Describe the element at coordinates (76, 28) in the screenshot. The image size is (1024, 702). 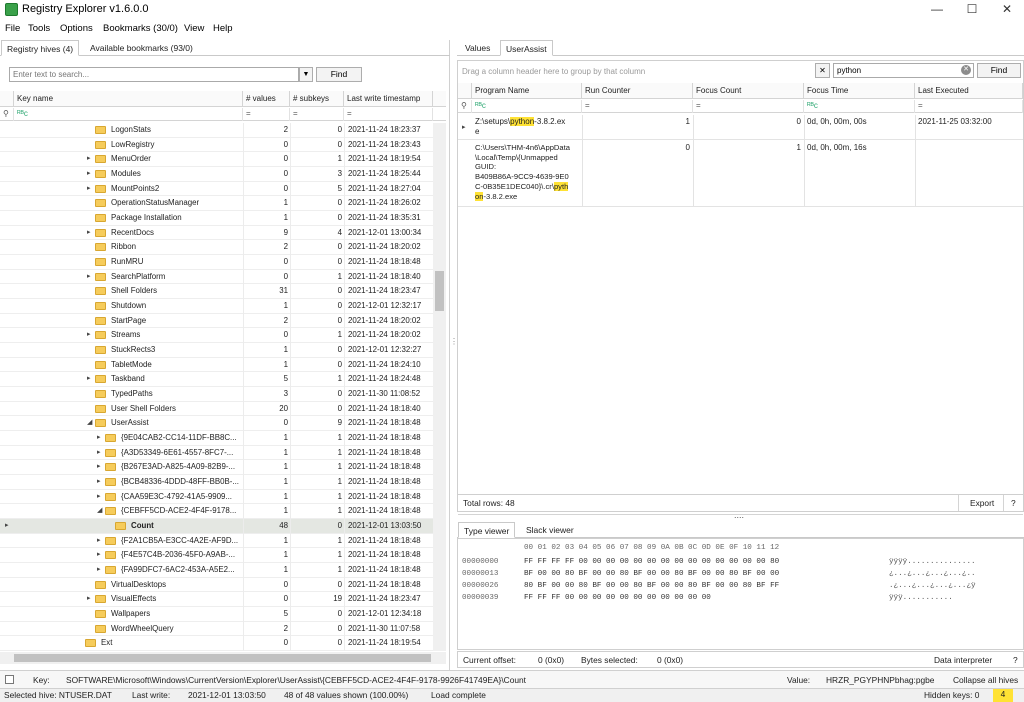
I see `menu-options: Options` at that location.